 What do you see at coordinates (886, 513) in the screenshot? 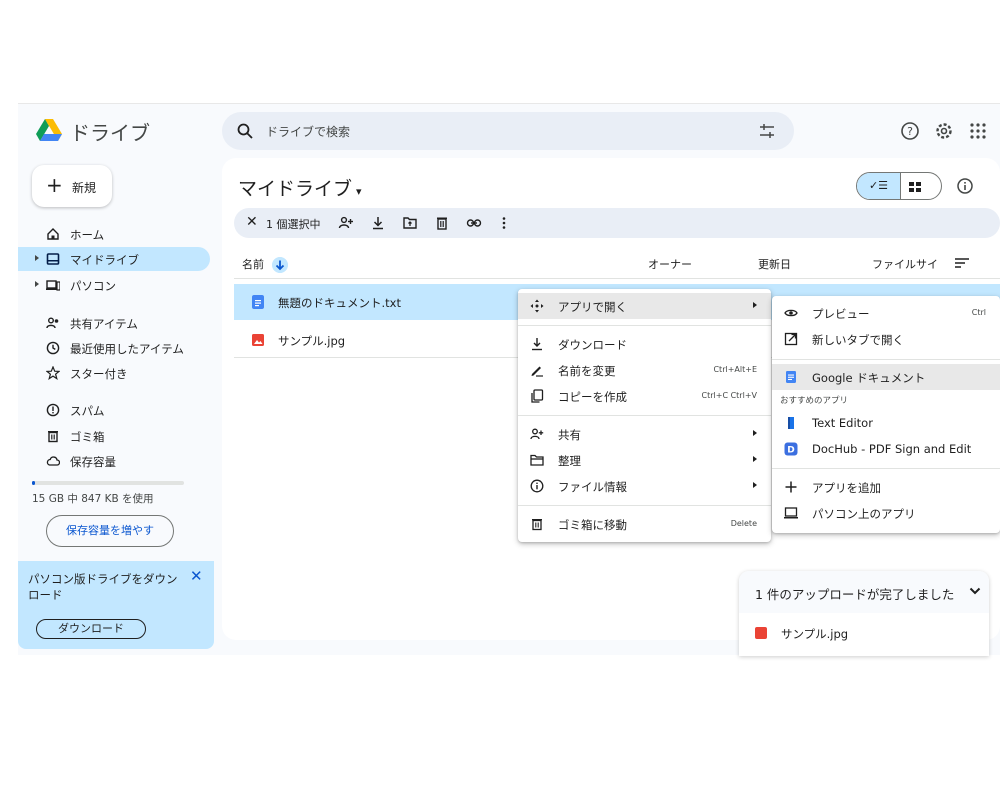
I see `submenu-item-computer-apps: パソコン上のアプリ` at bounding box center [886, 513].